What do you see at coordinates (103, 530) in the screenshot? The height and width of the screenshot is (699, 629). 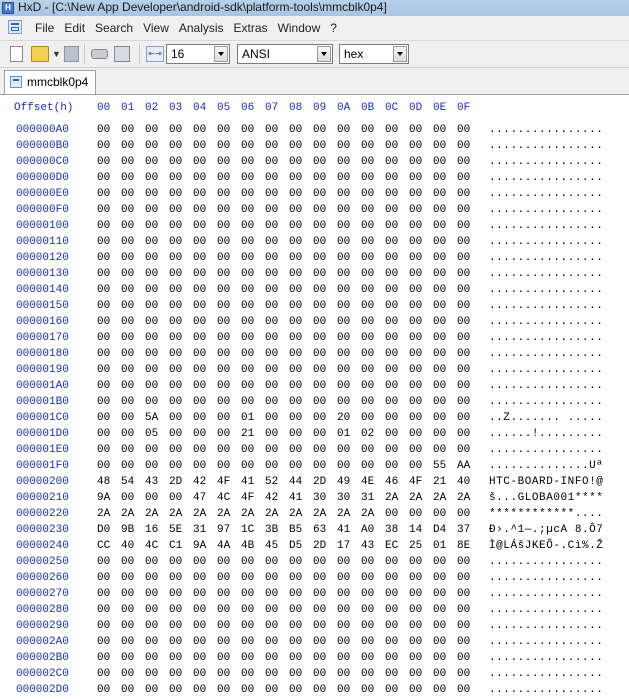 I see `hex-byte: D0` at bounding box center [103, 530].